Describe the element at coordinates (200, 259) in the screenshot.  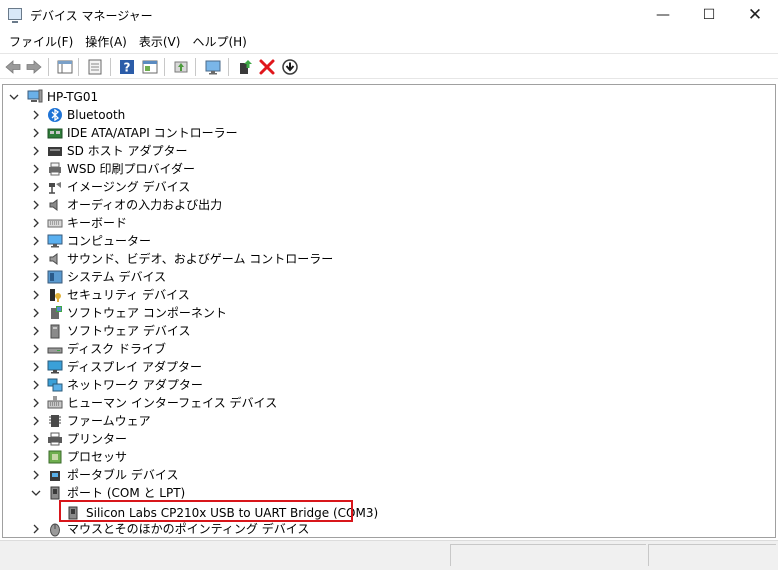
I see `tree-category-label: サウンド、ビデオ、およびゲーム コントローラー` at that location.